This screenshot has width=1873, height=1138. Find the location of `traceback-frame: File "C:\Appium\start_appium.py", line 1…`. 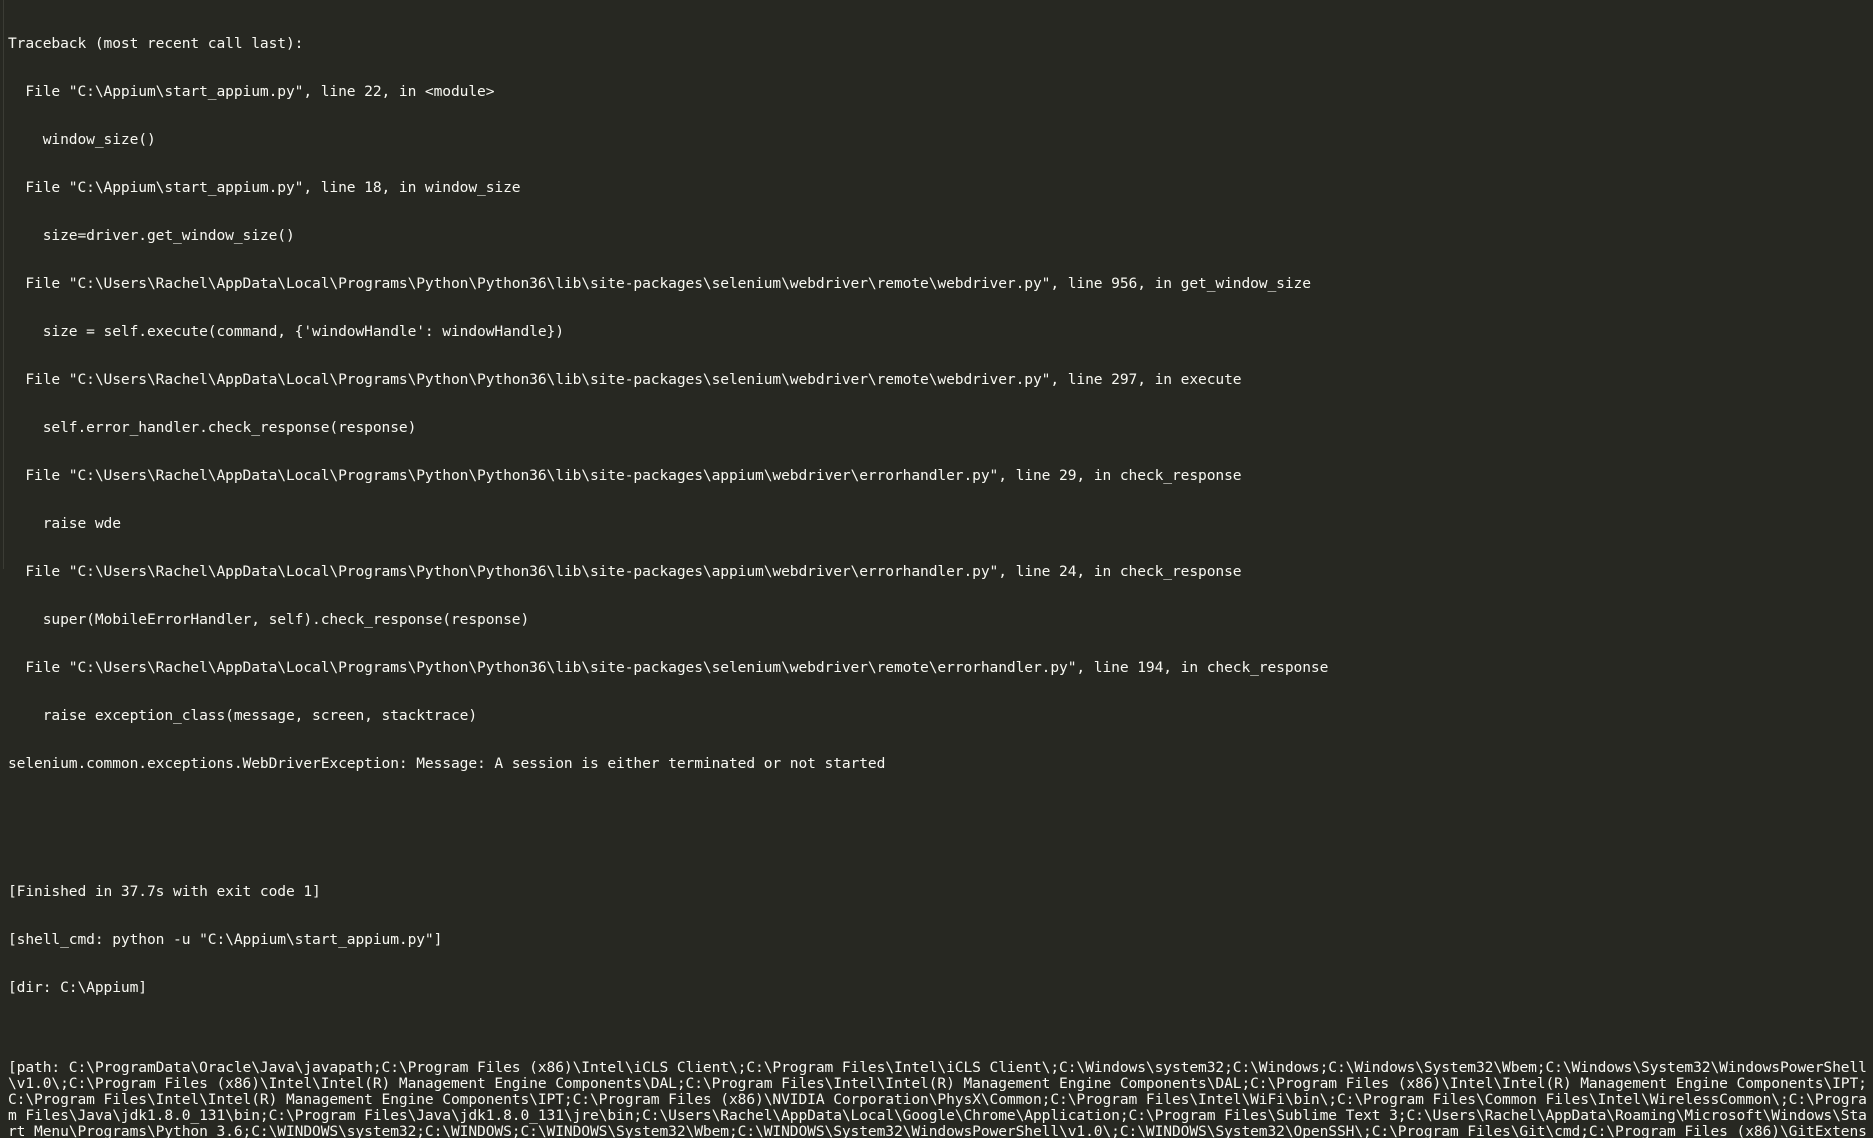

traceback-frame: File "C:\Appium\start_appium.py", line 1… is located at coordinates (264, 187).